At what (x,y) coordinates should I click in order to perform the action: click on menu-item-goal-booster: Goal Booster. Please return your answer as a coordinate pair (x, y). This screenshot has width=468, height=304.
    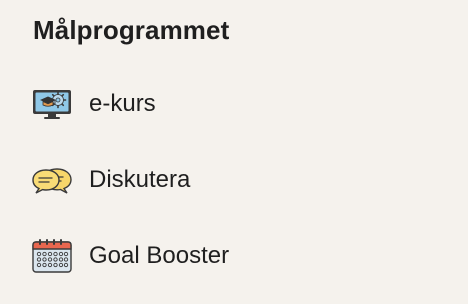
    Looking at the image, I should click on (130, 256).